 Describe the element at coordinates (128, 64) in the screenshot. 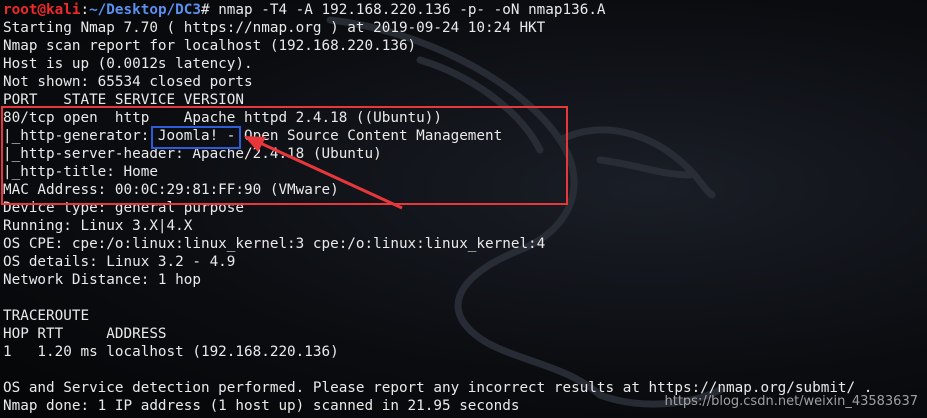

I see `output-line: Host is up (0.0012s latency).` at that location.